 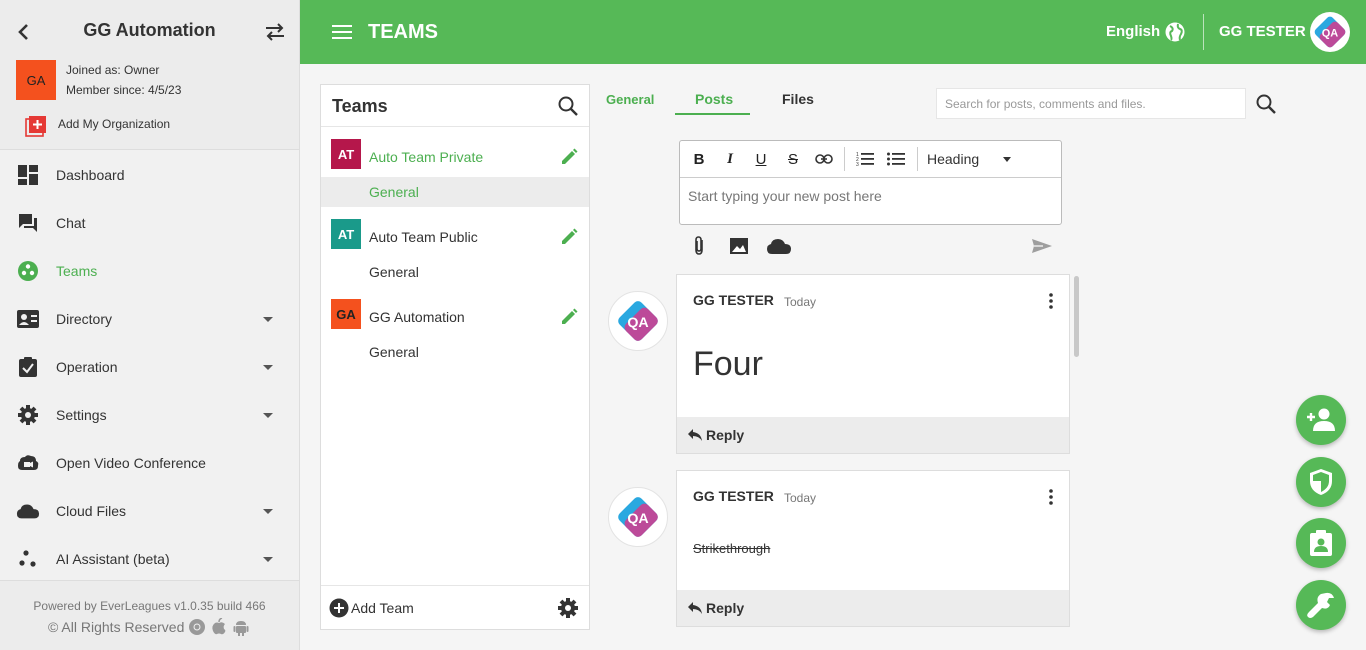 I want to click on italic-icon: I, so click(x=730, y=159).